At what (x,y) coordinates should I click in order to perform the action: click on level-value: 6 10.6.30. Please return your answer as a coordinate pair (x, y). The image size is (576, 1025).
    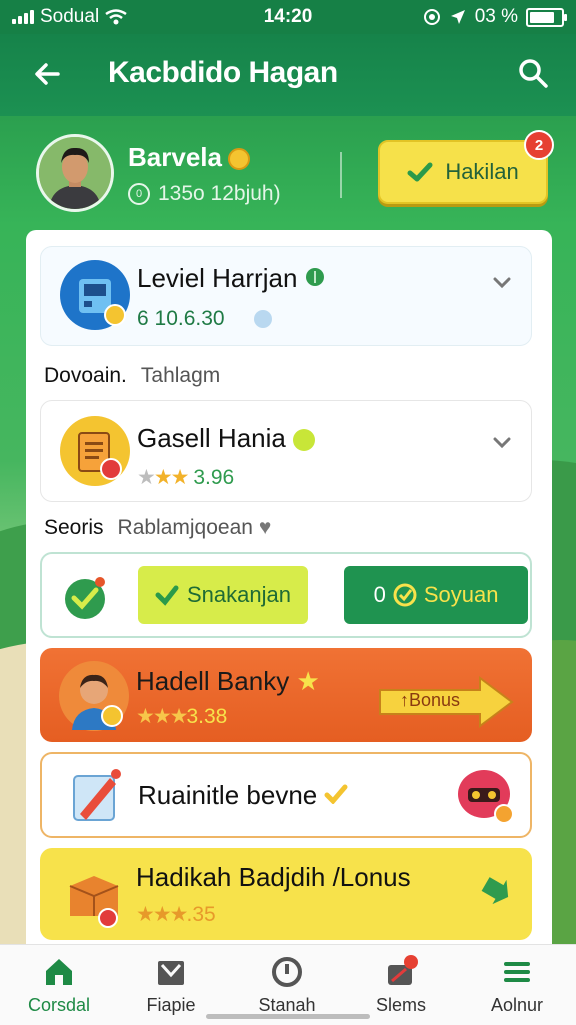
    Looking at the image, I should click on (205, 319).